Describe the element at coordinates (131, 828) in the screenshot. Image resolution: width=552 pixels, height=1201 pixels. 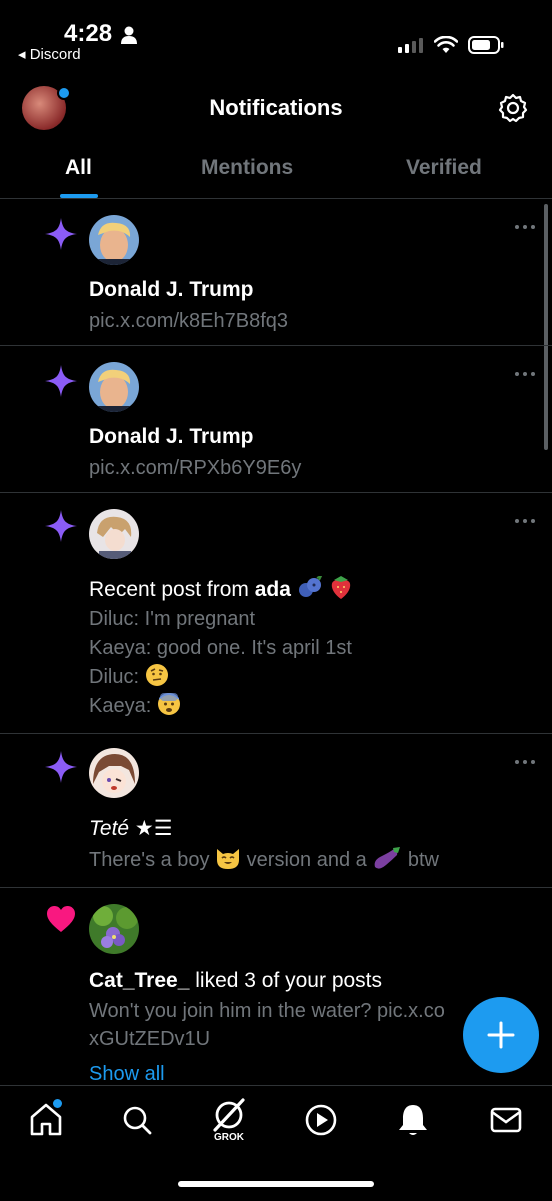
I see `notification-author: Teté ★☰` at that location.